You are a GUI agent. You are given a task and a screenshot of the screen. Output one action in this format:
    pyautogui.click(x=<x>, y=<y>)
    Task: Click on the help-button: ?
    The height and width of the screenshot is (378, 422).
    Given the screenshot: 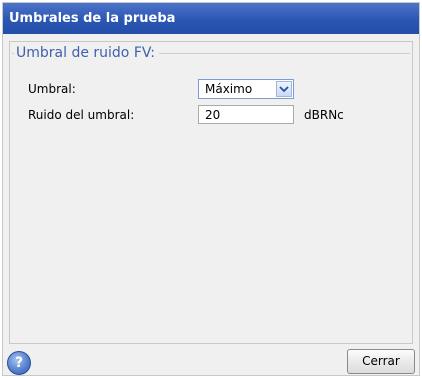 What is the action you would take?
    pyautogui.click(x=19, y=363)
    